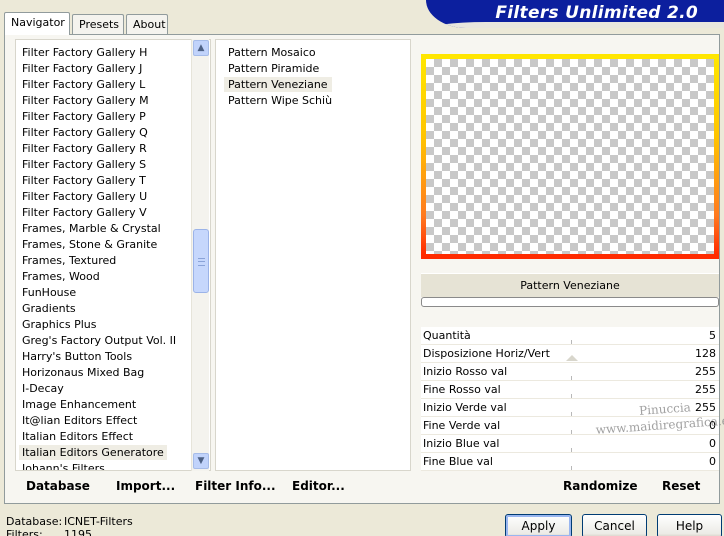 The width and height of the screenshot is (724, 536). I want to click on slider-thumb, so click(572, 358).